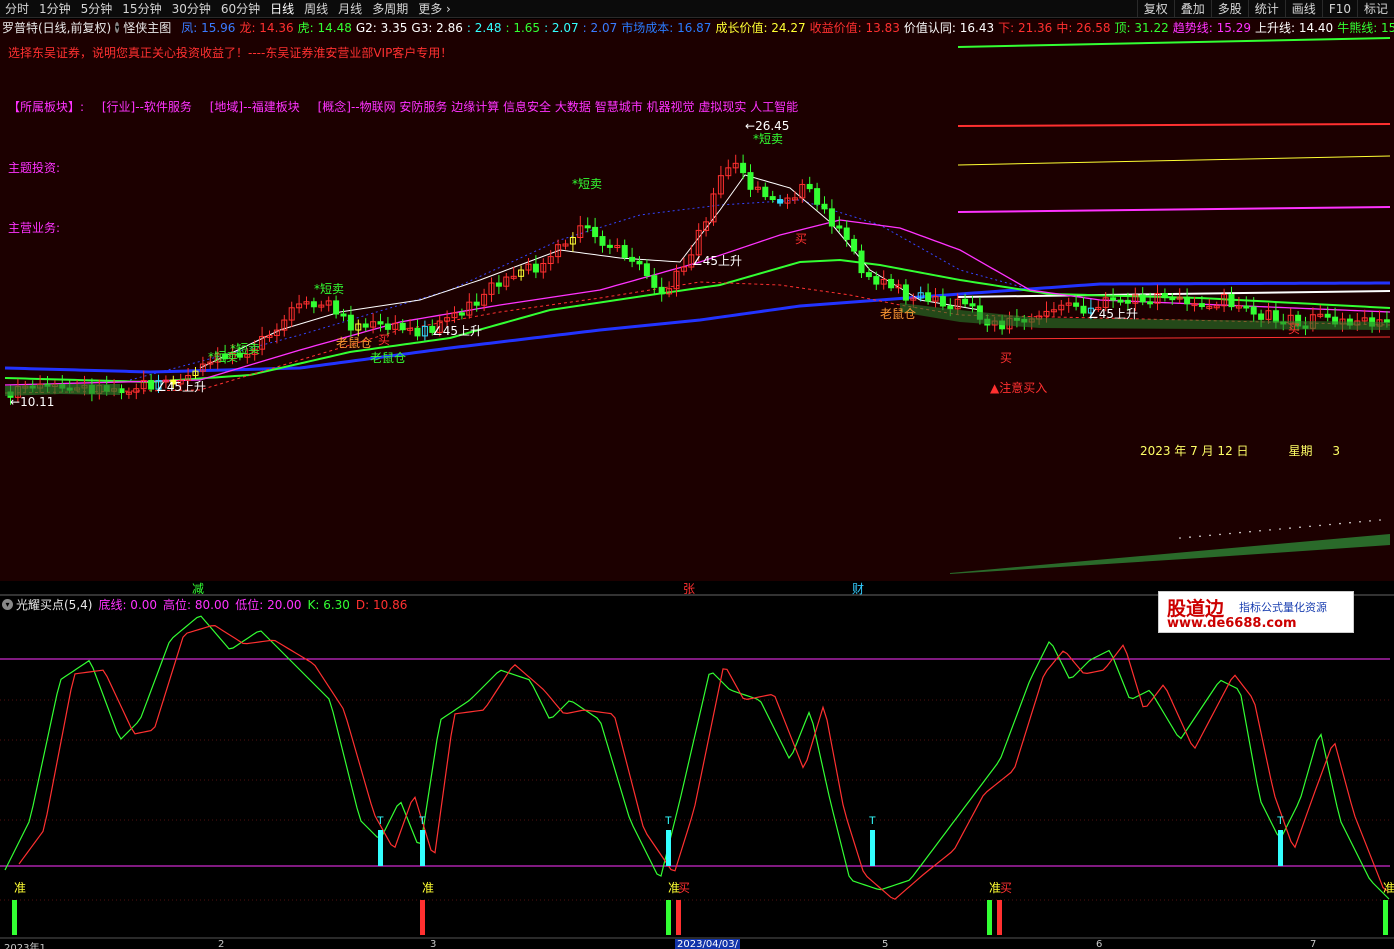  Describe the element at coordinates (147, 27) in the screenshot. I see `main-indicator-name: 怪侠主图` at that location.